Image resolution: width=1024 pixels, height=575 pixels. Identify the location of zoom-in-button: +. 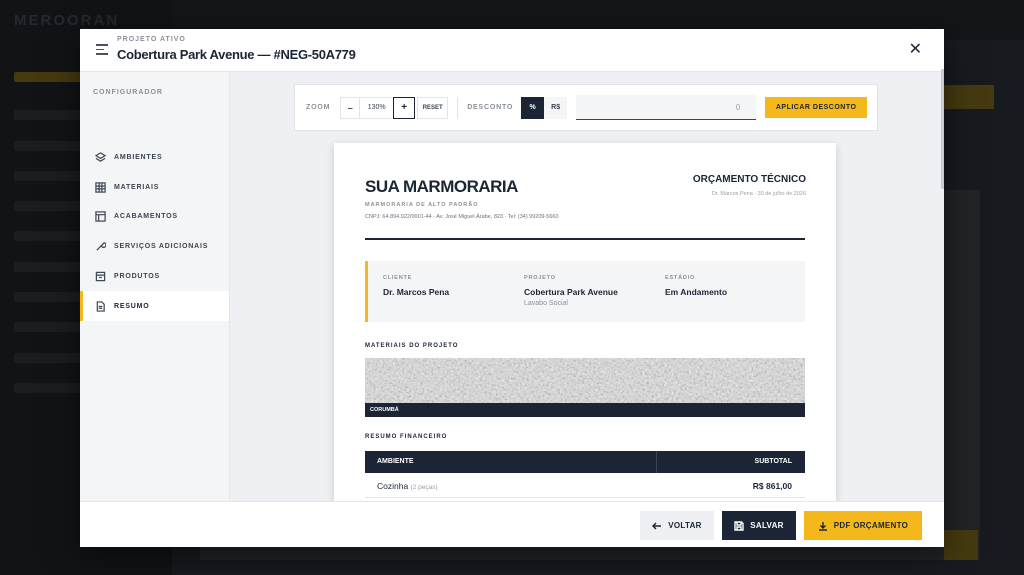
(404, 107).